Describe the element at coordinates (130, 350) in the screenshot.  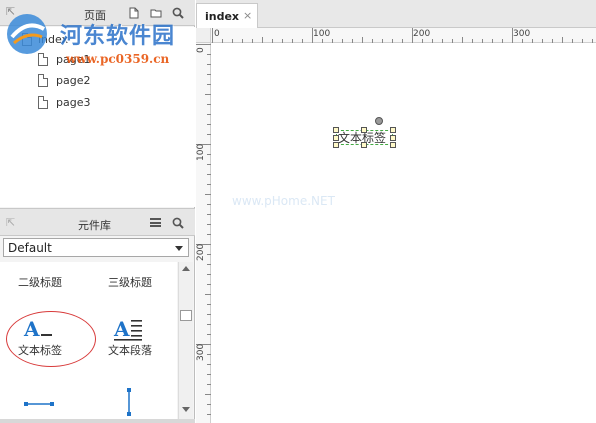
I see `widget-label: 文本段落` at that location.